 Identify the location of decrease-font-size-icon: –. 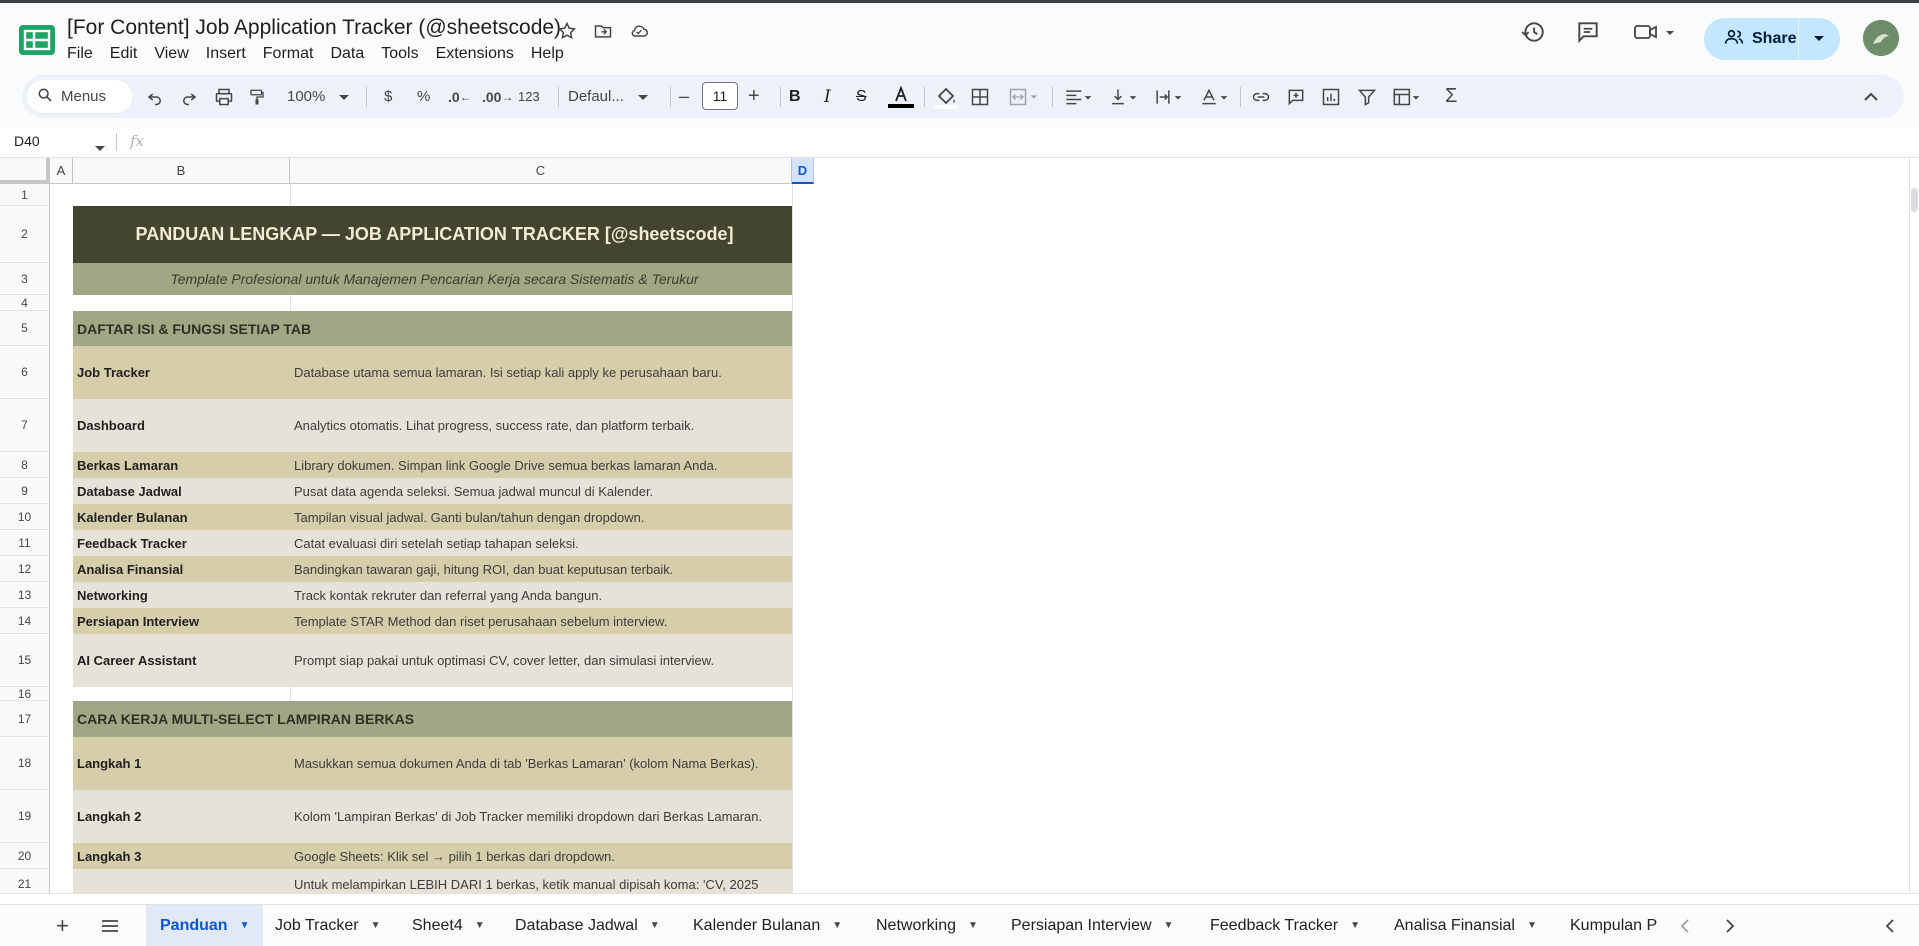
(684, 96).